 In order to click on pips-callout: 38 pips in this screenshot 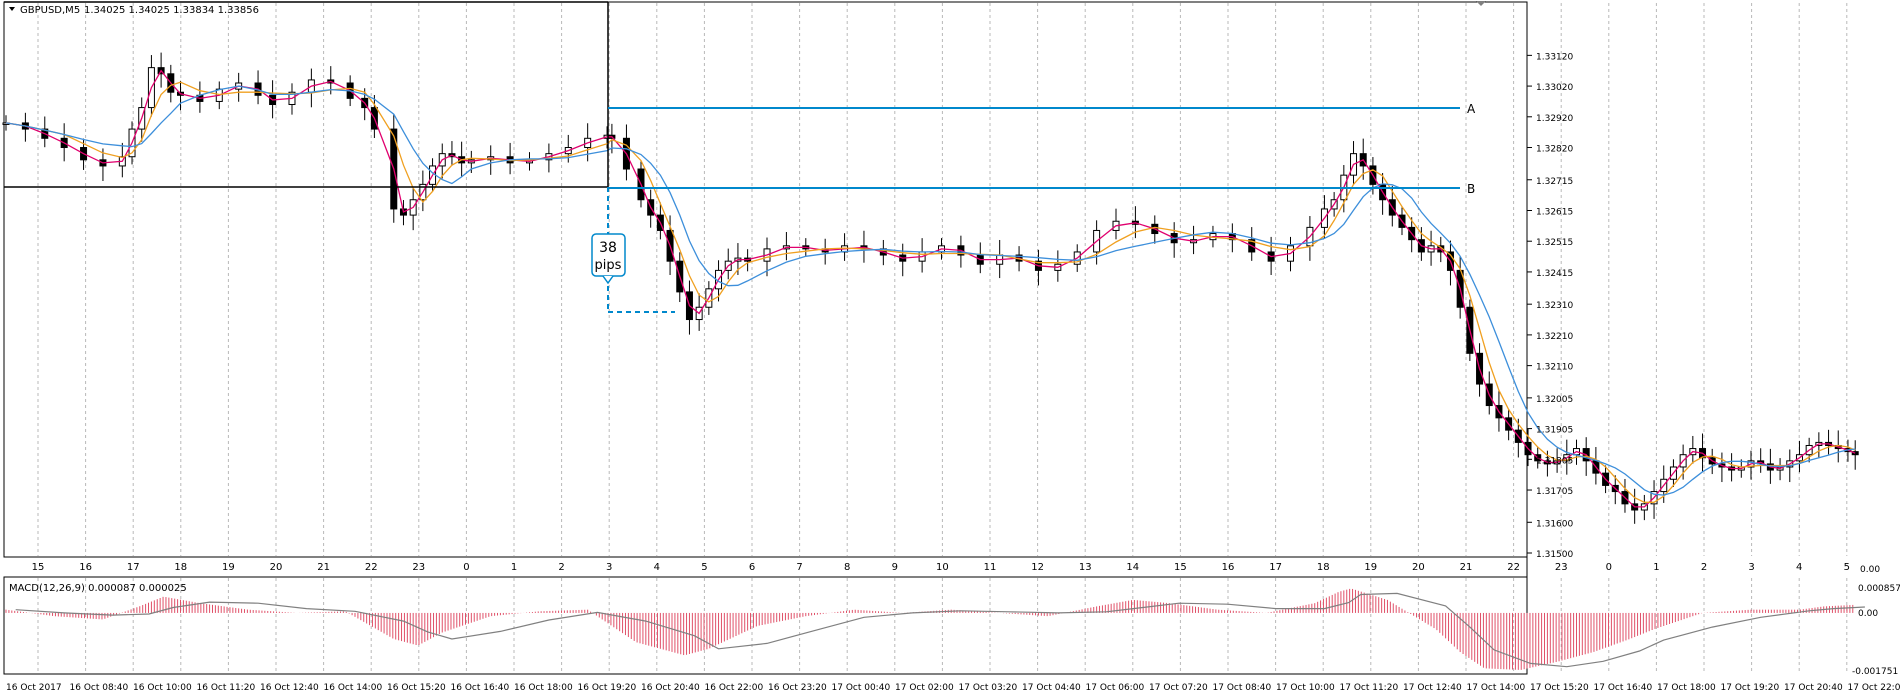, I will do `click(608, 259)`.